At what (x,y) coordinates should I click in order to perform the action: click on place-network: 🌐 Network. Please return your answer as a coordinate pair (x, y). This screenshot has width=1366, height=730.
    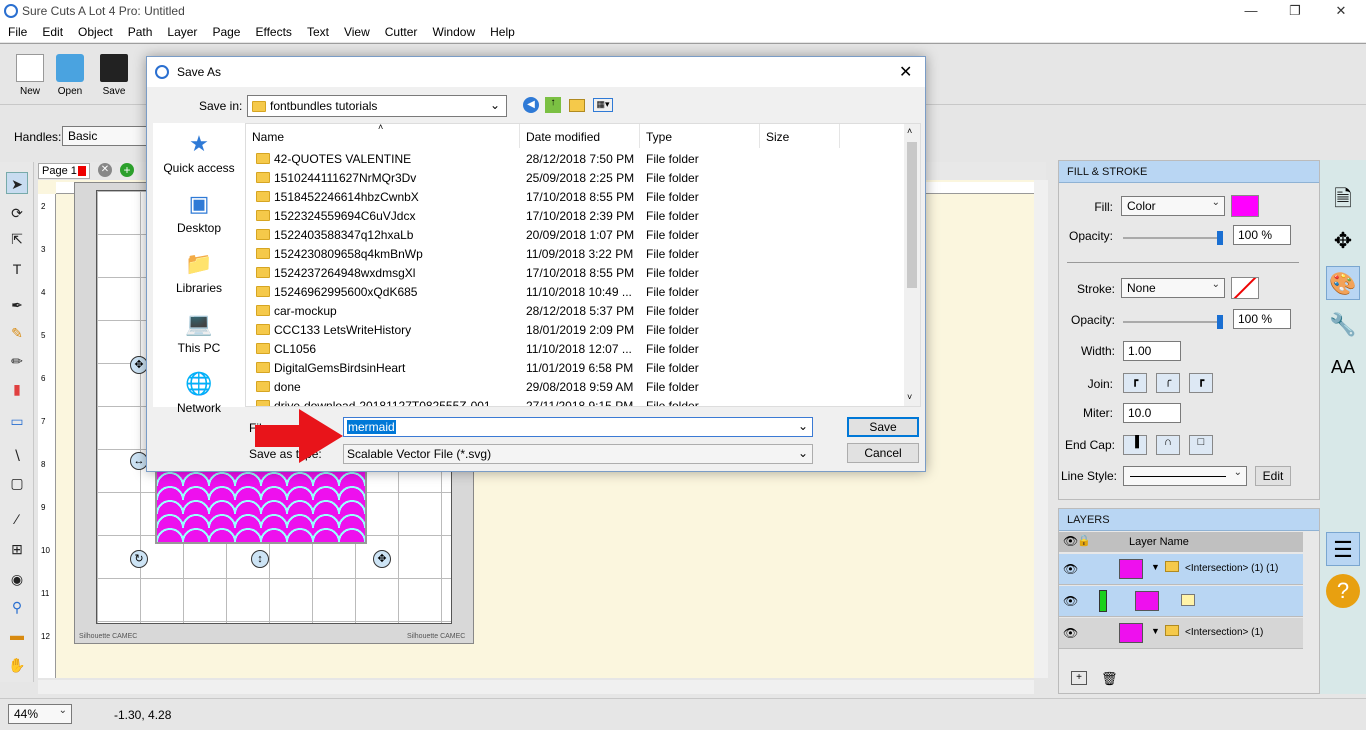
    Looking at the image, I should click on (199, 393).